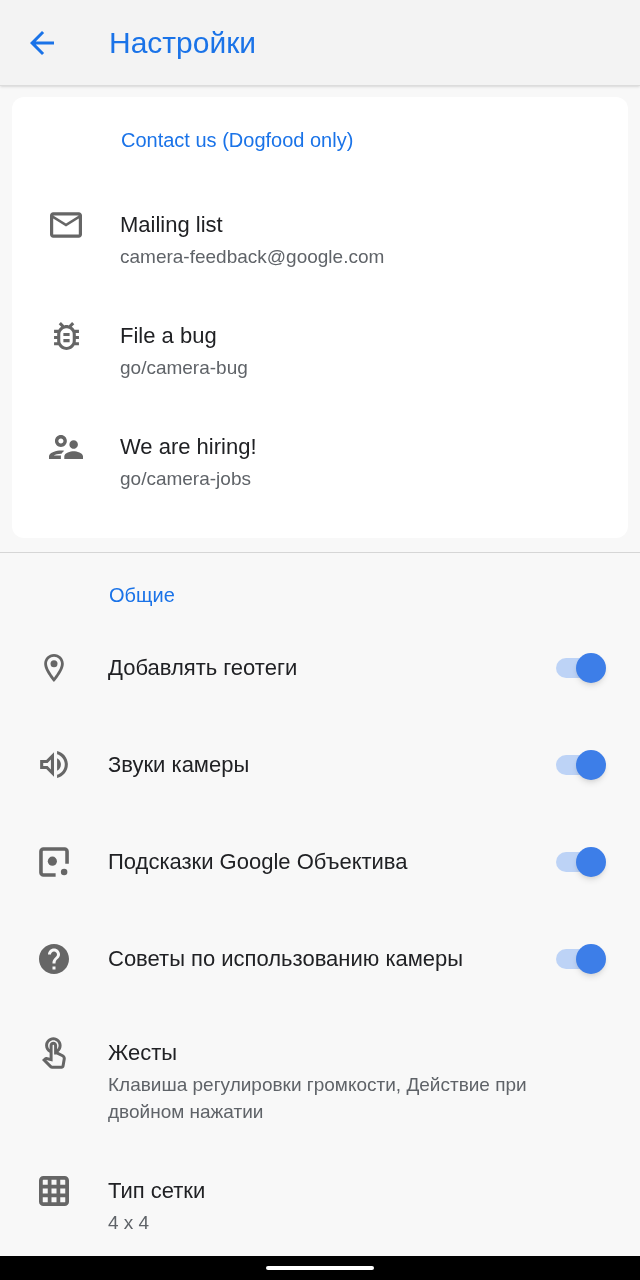 The height and width of the screenshot is (1280, 640). Describe the element at coordinates (238, 140) in the screenshot. I see `section-heading: Contact us (Dogfood only)` at that location.